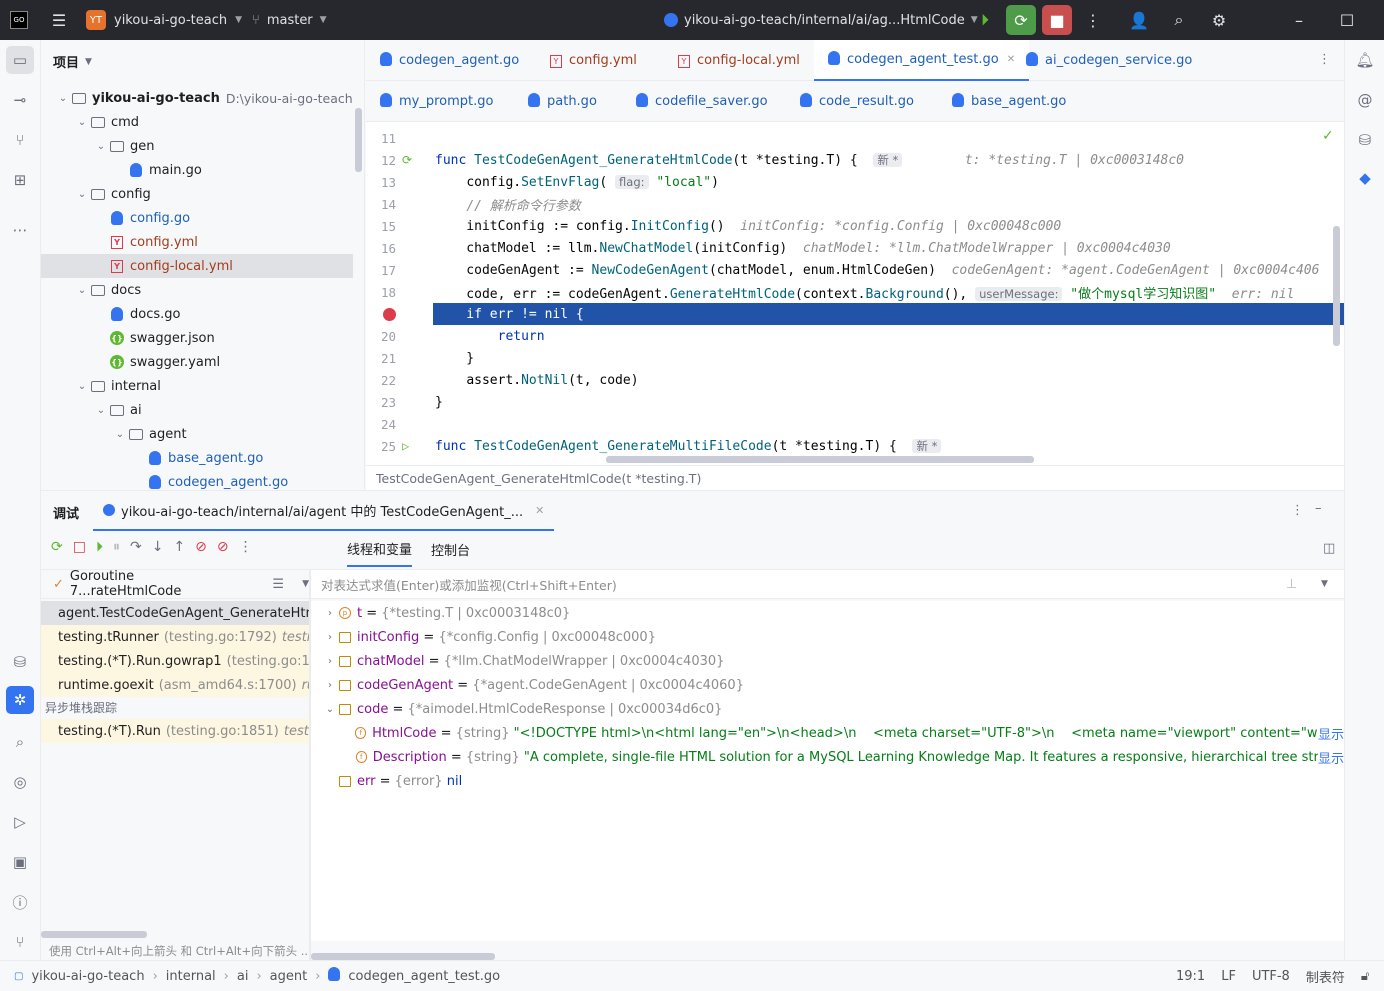 Image resolution: width=1384 pixels, height=991 pixels. What do you see at coordinates (20, 902) in the screenshot?
I see `problems-icon: ⓘ` at bounding box center [20, 902].